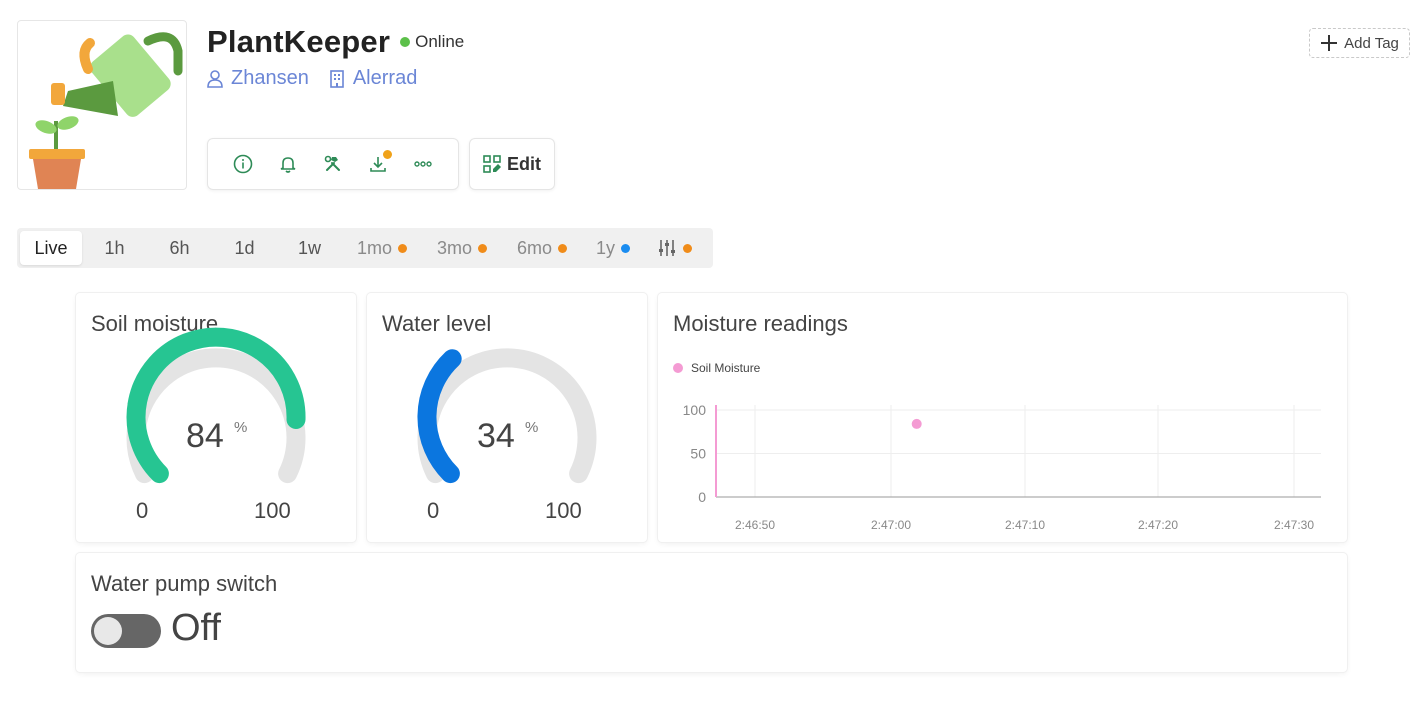  I want to click on building-icon, so click(337, 78).